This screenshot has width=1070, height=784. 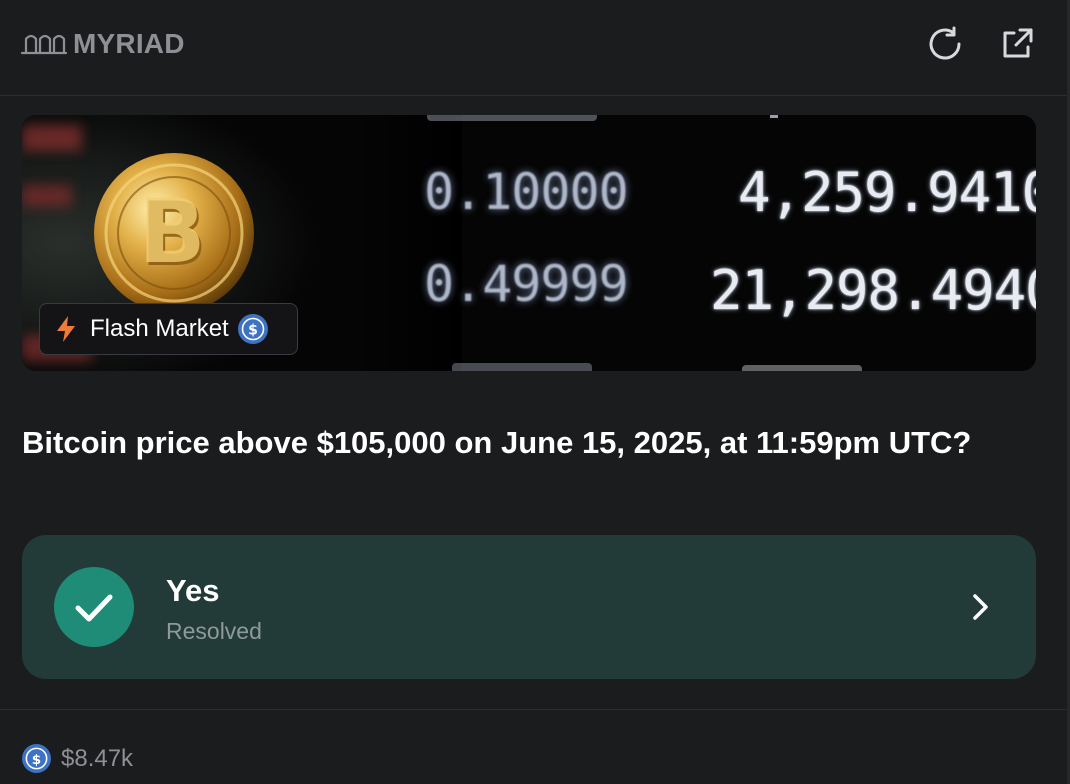 What do you see at coordinates (526, 192) in the screenshot?
I see `ticker-rate-1: 0.10000` at bounding box center [526, 192].